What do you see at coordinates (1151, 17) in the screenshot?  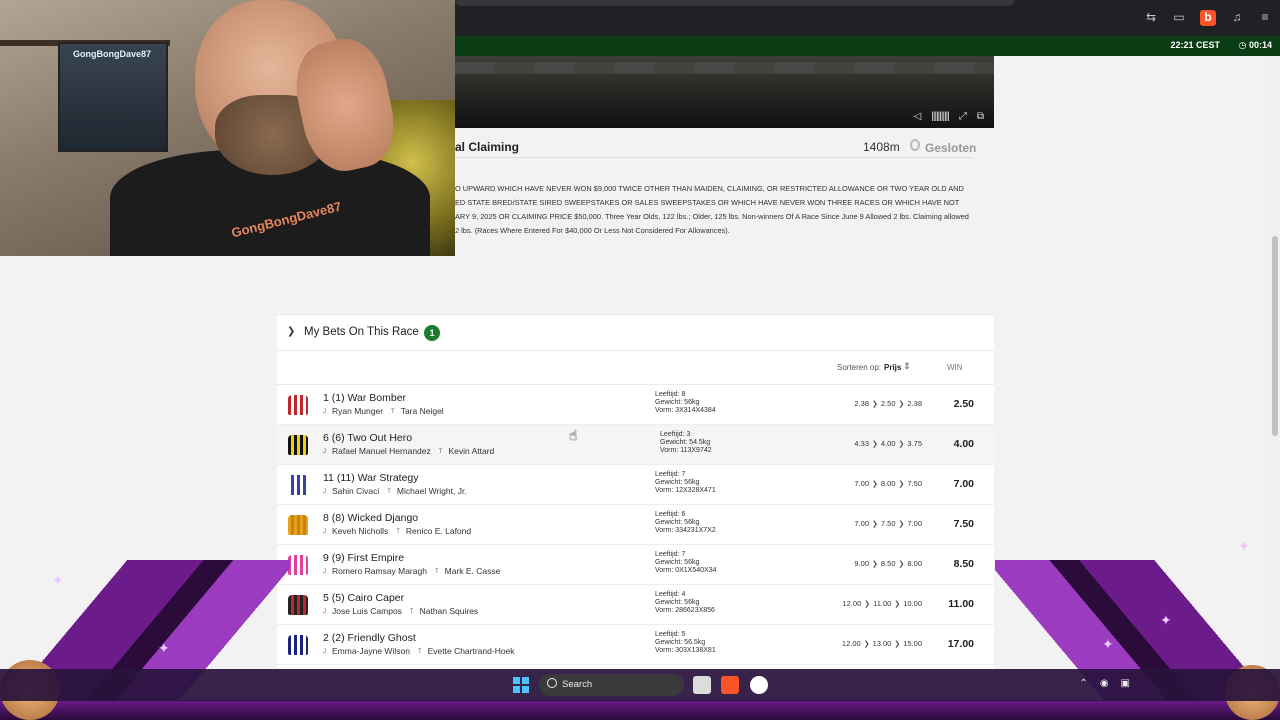 I see `translate-icon: ⇆` at bounding box center [1151, 17].